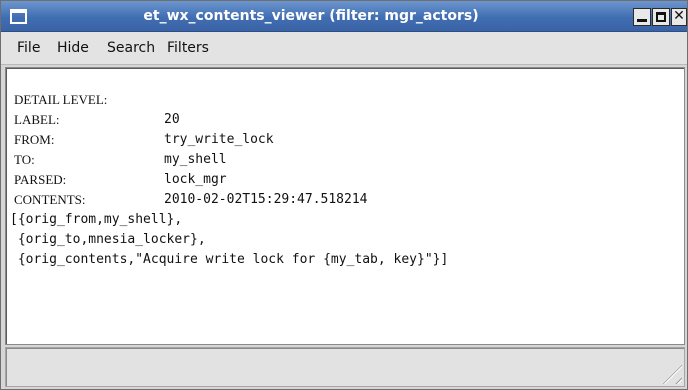 The height and width of the screenshot is (390, 688). I want to click on field-value: lock_mgr, so click(195, 179).